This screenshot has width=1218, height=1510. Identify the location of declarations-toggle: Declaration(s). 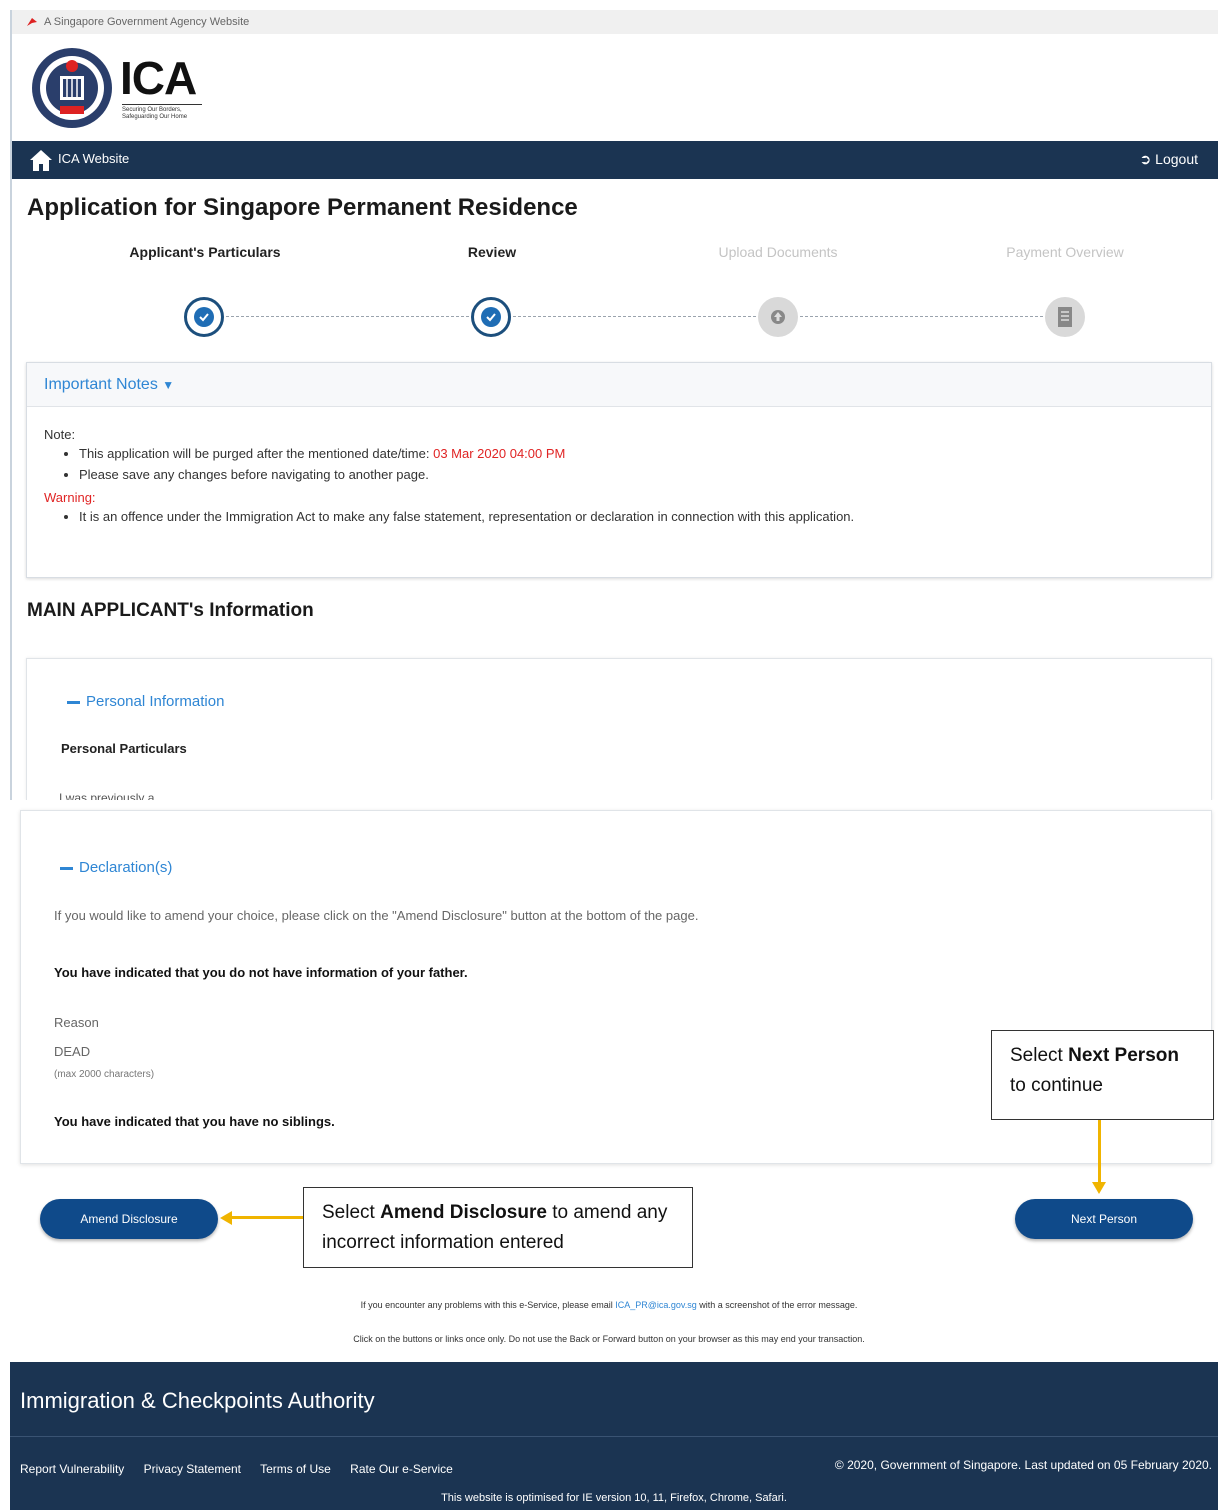
(116, 867).